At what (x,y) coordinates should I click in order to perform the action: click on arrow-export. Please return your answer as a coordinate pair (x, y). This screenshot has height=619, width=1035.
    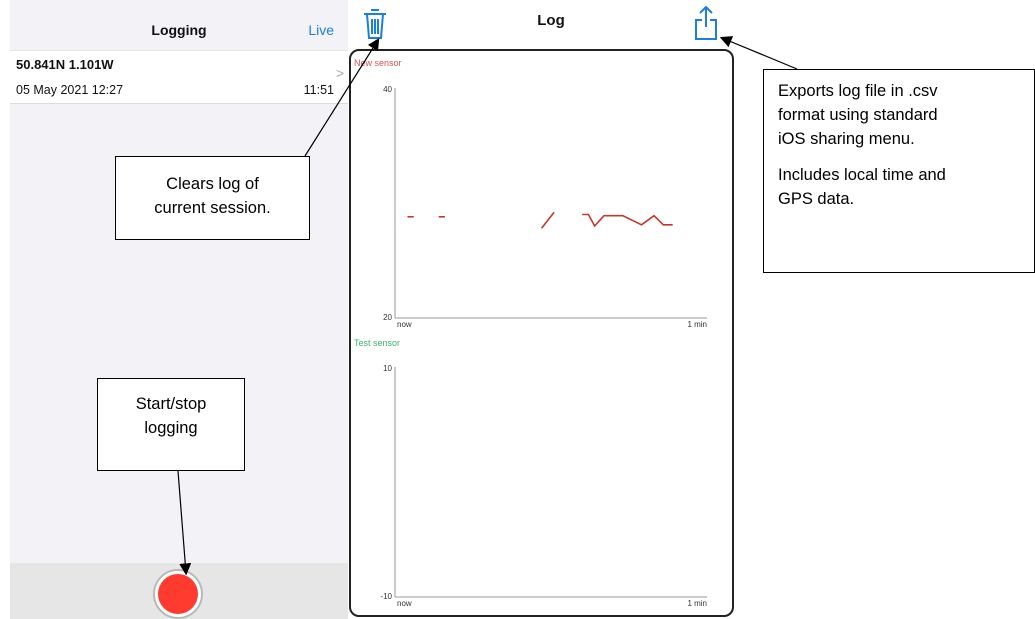
    Looking at the image, I should click on (758, 53).